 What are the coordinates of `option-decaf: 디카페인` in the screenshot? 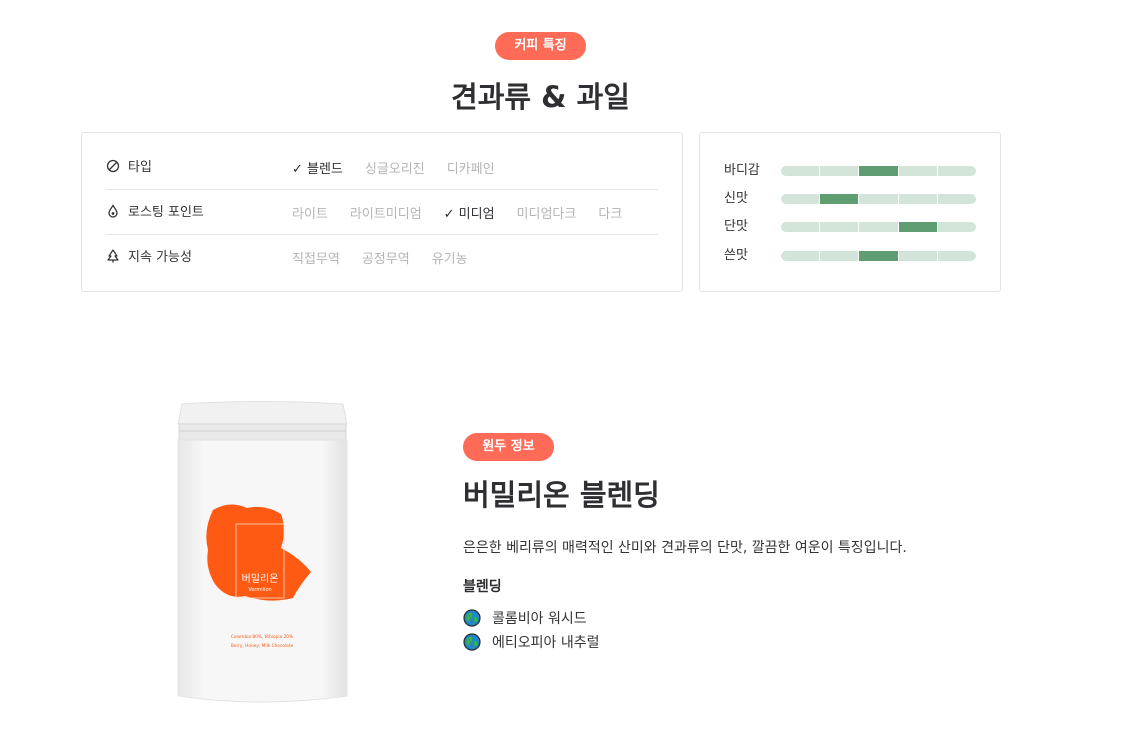 It's located at (470, 169).